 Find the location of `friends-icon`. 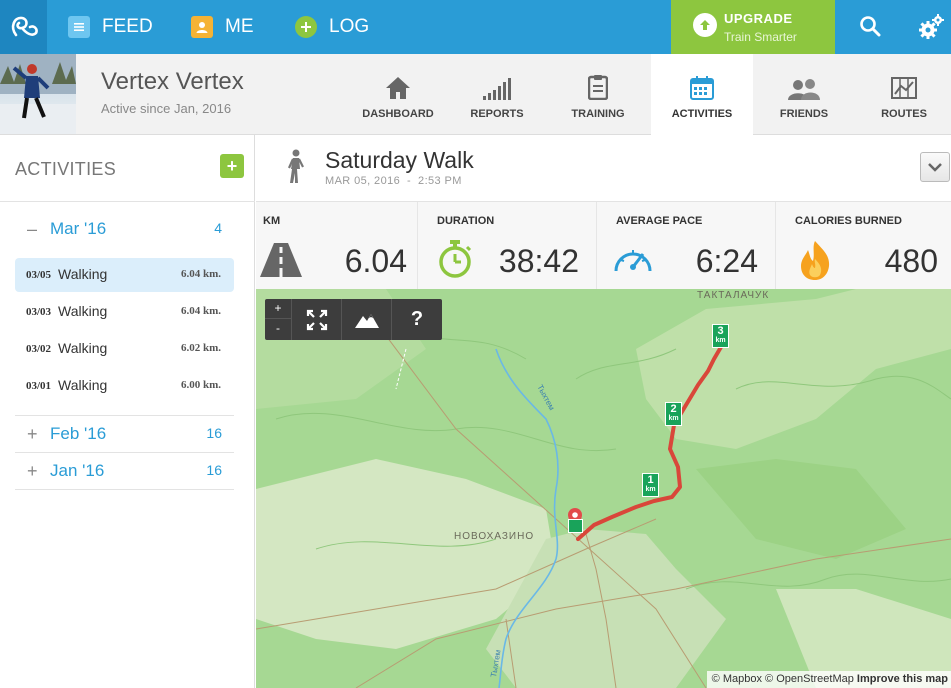

friends-icon is located at coordinates (804, 79).